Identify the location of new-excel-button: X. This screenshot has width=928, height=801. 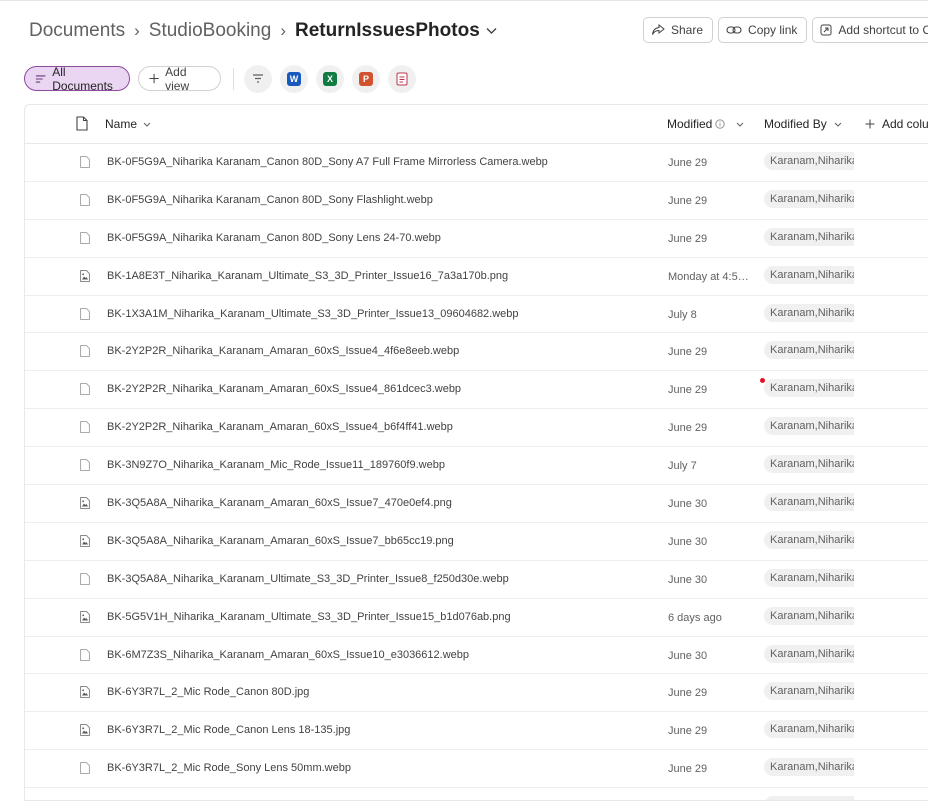
(330, 78).